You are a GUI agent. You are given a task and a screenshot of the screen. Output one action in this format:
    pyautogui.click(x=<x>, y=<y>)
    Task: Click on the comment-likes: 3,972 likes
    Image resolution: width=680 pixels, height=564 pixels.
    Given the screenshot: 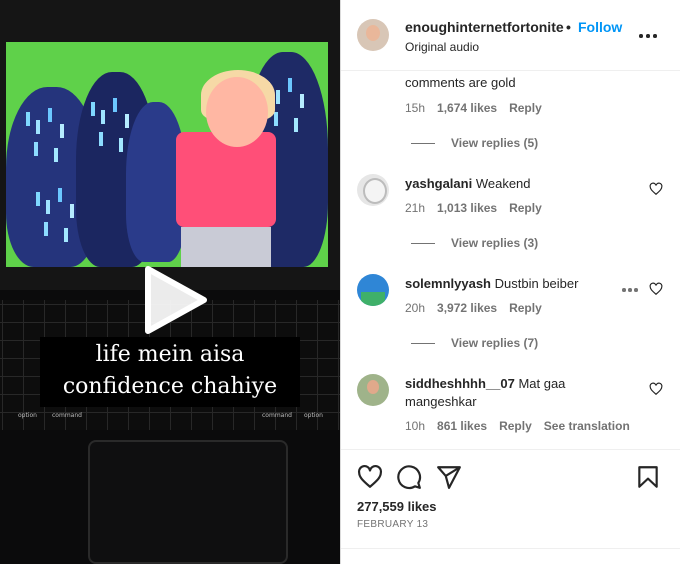 What is the action you would take?
    pyautogui.click(x=467, y=308)
    